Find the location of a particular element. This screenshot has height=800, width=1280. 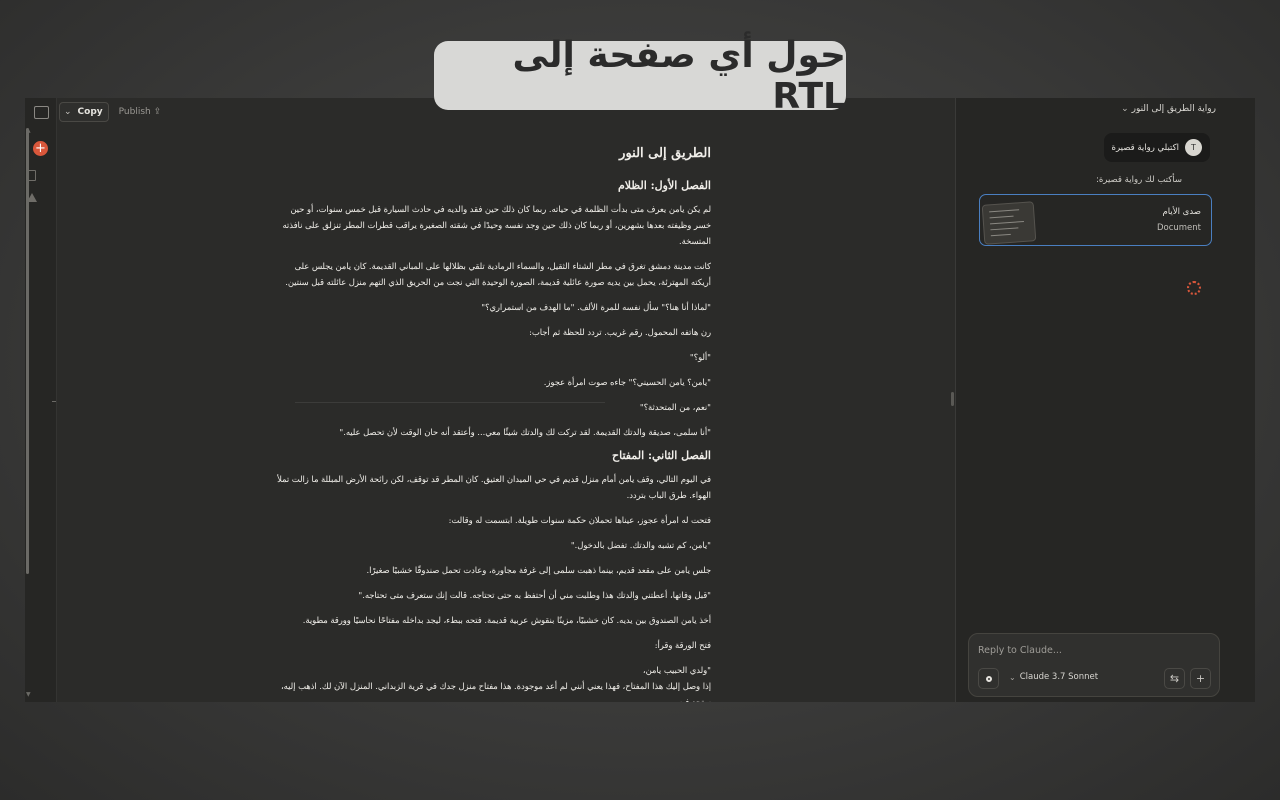

chapter-heading: الفصل الثاني: المفتاح is located at coordinates (661, 455).